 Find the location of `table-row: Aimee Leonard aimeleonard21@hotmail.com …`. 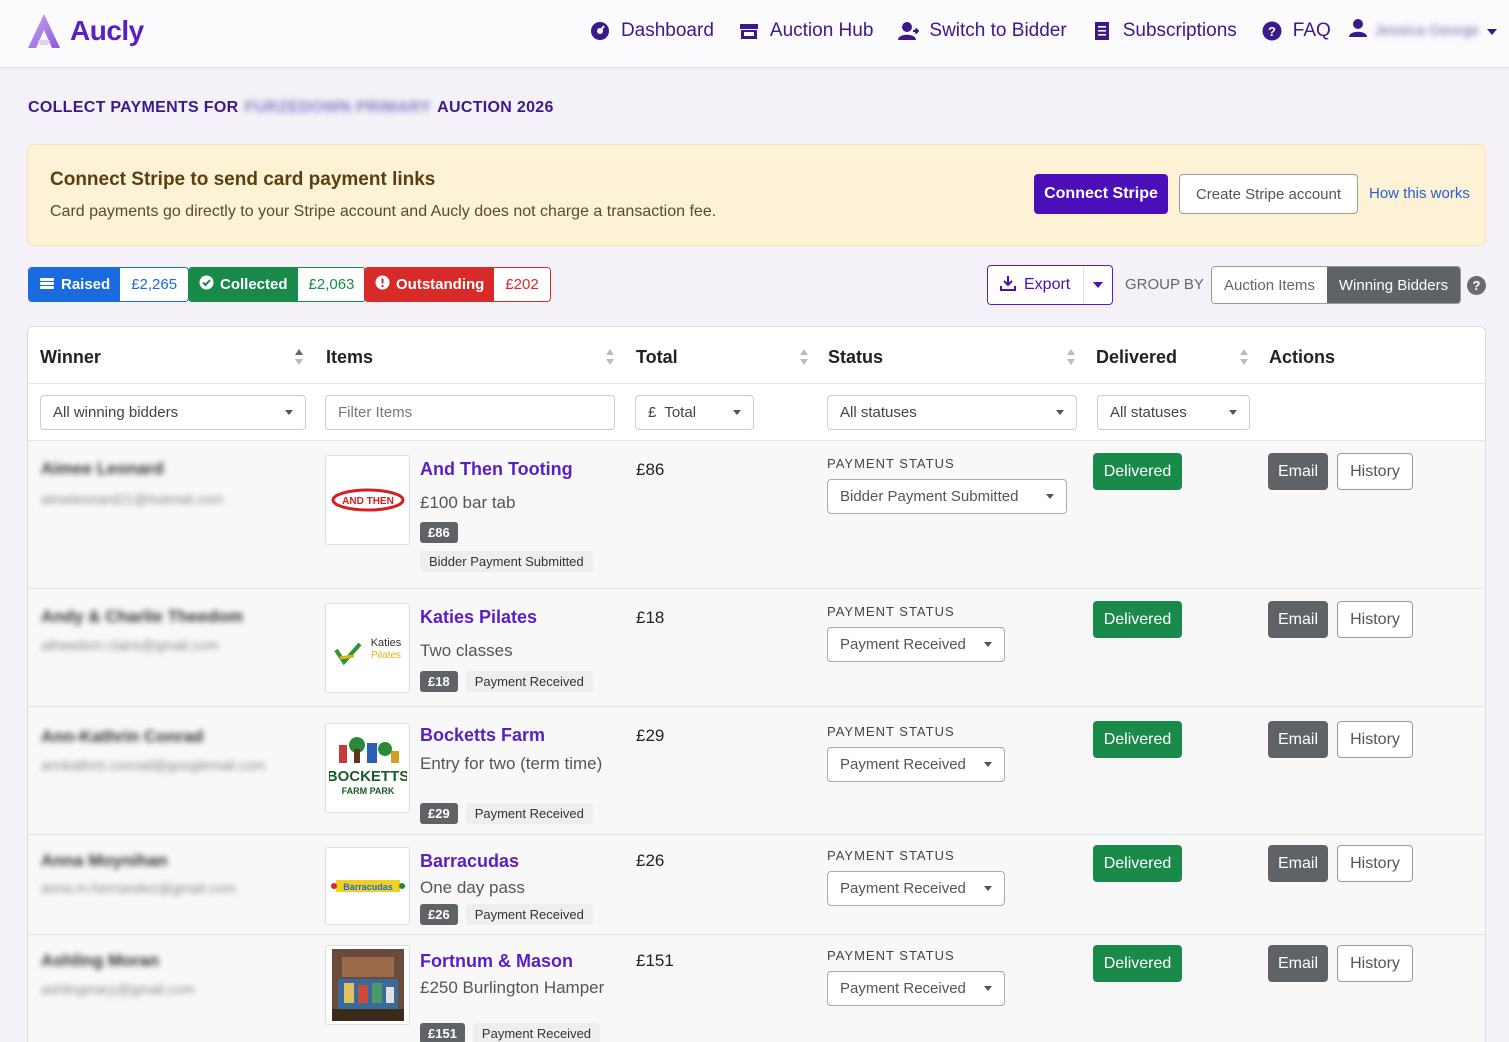

table-row: Aimee Leonard aimeleonard21@hotmail.com … is located at coordinates (756, 515).